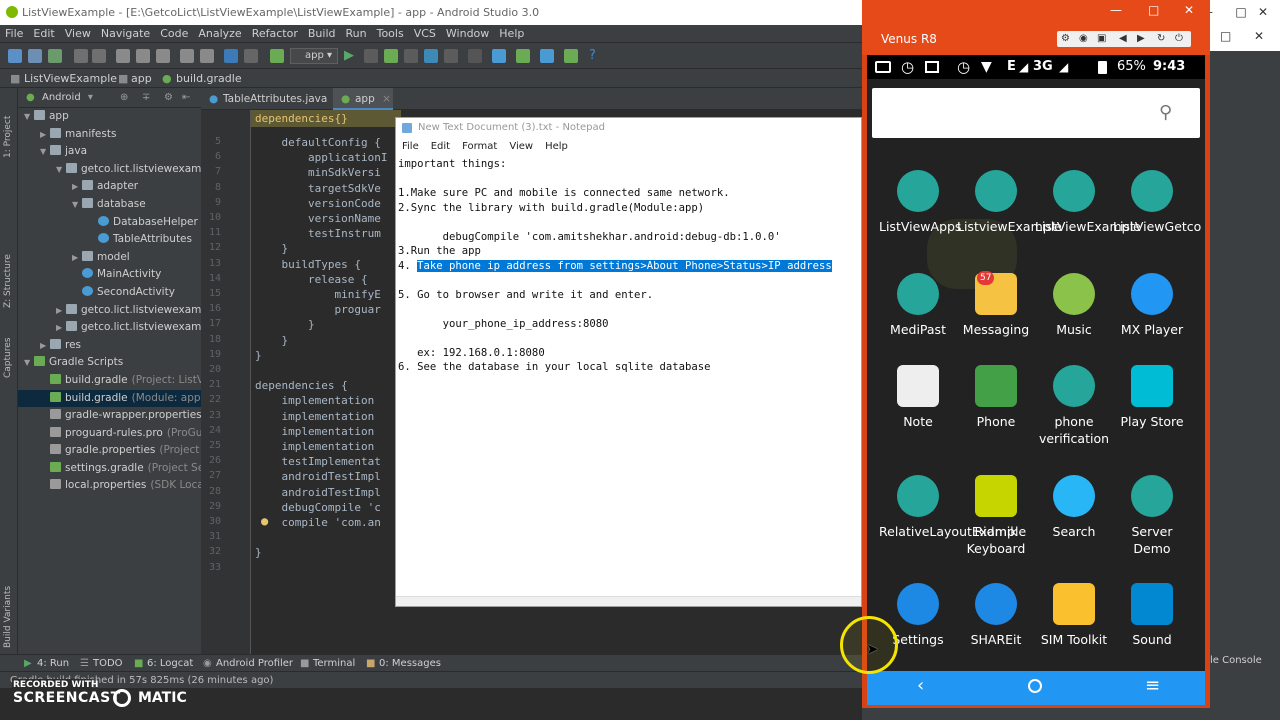 The image size is (1280, 720). Describe the element at coordinates (109, 416) in the screenshot. I see `tree-item: gradle-wrapper.properties(G` at that location.